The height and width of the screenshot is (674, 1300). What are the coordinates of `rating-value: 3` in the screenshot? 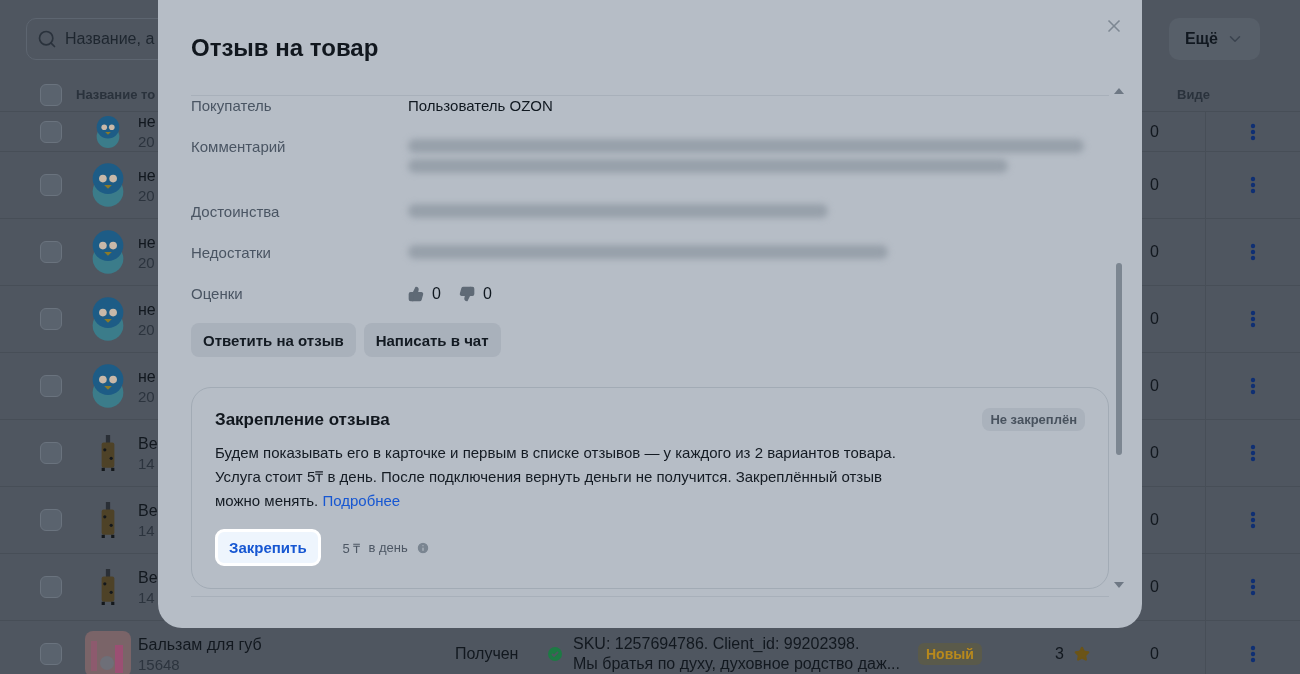 It's located at (1059, 654).